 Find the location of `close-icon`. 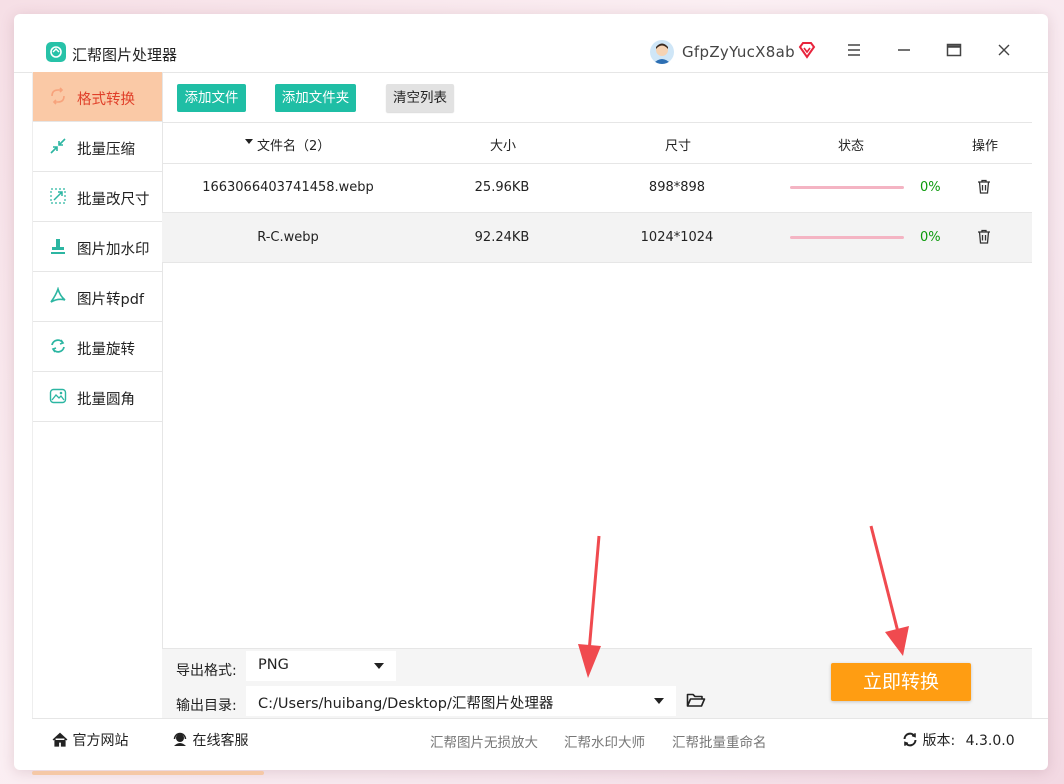

close-icon is located at coordinates (1004, 52).